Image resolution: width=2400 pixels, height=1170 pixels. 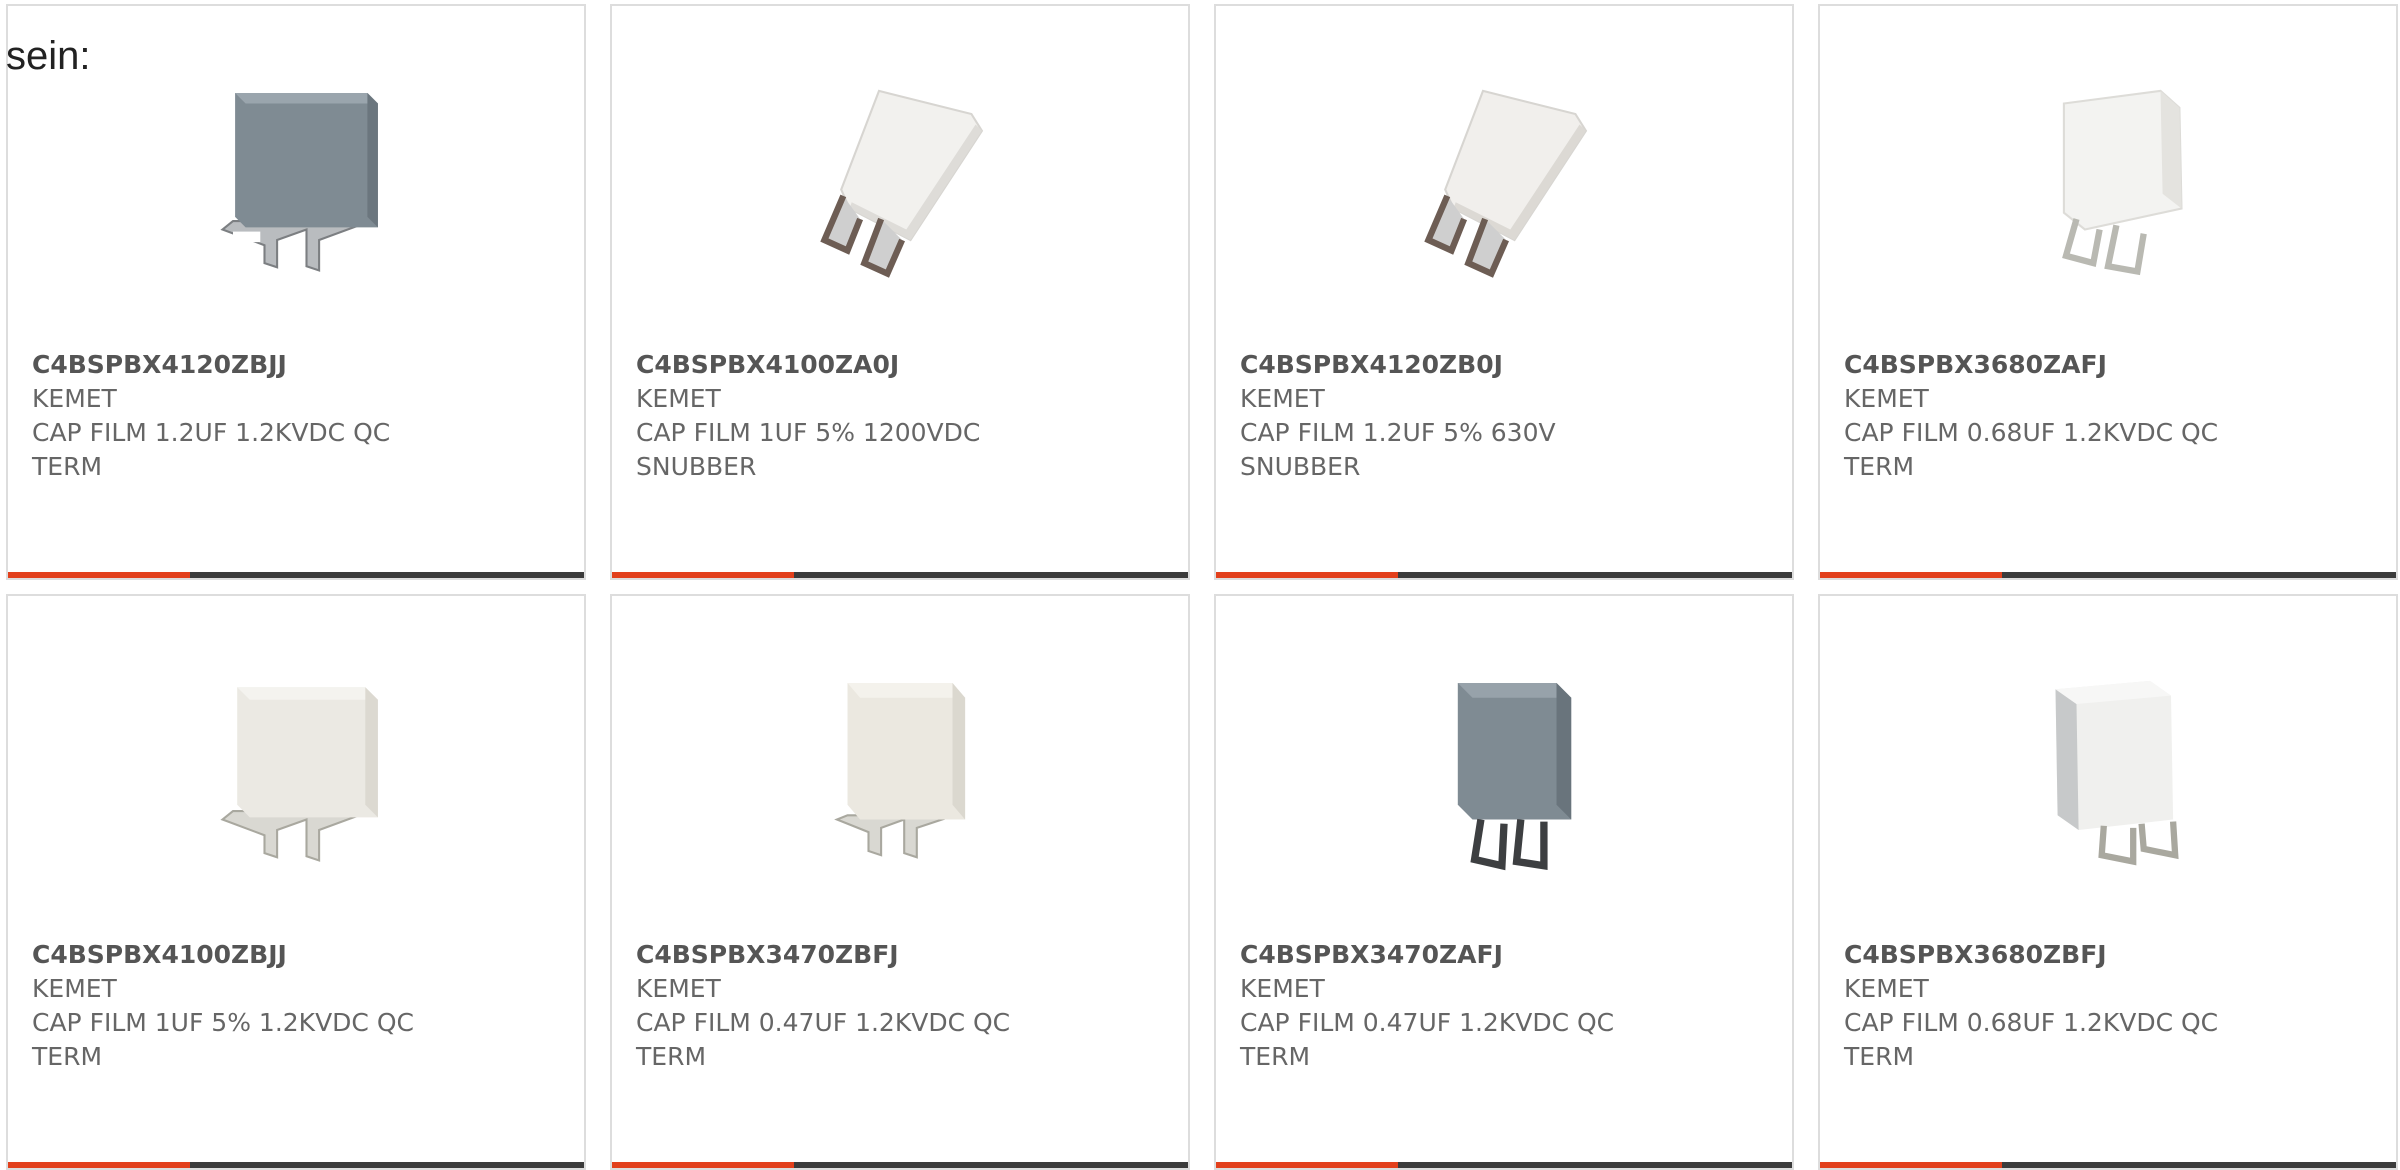 What do you see at coordinates (223, 1039) in the screenshot?
I see `description: CAP FILM 1UF 5% 1.2KVDC QC TERM` at bounding box center [223, 1039].